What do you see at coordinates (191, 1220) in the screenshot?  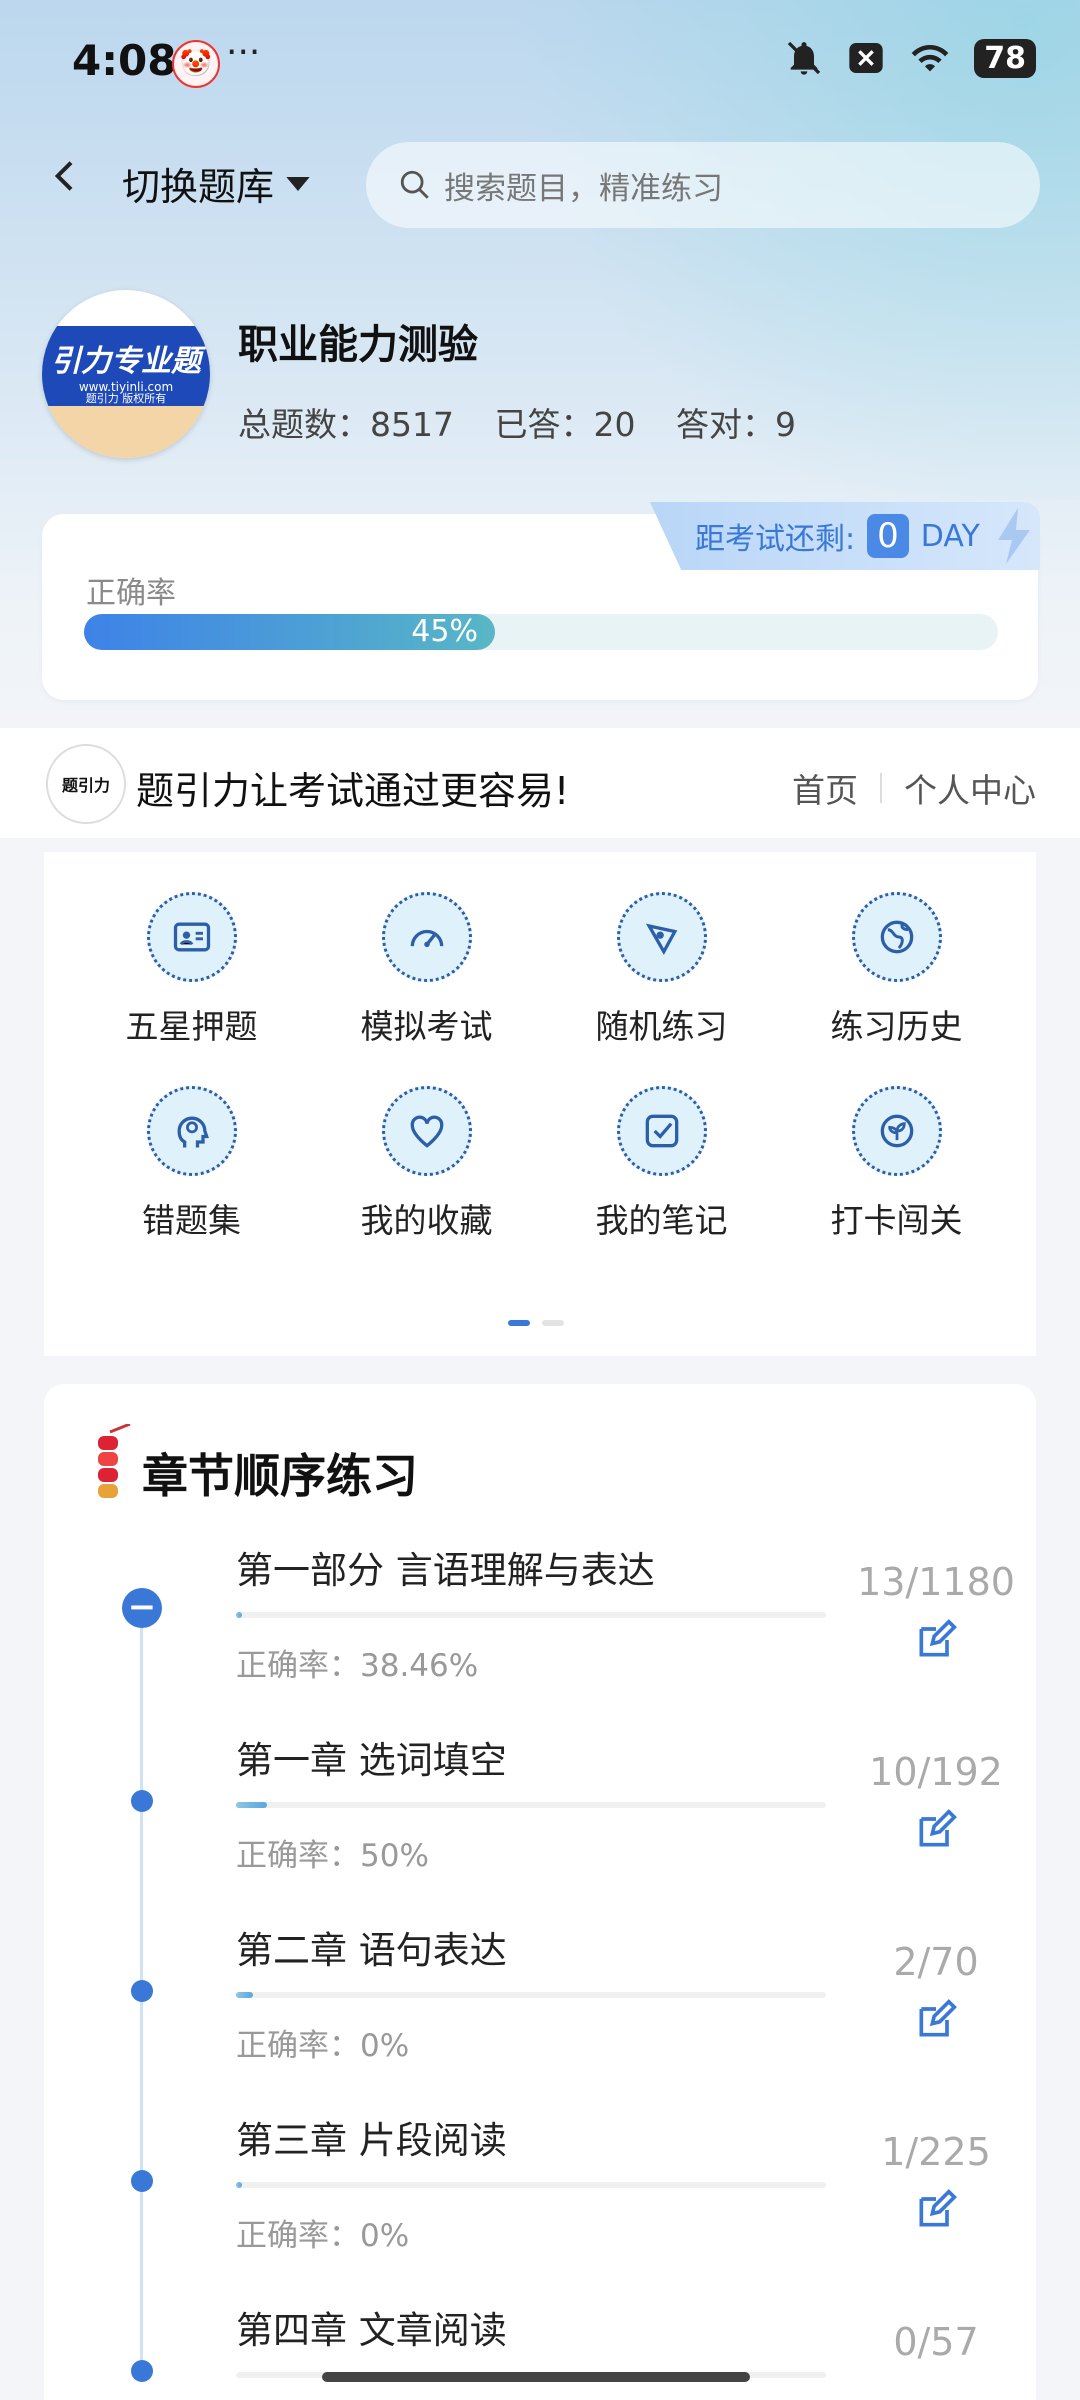 I see `menu-label: 错题集` at bounding box center [191, 1220].